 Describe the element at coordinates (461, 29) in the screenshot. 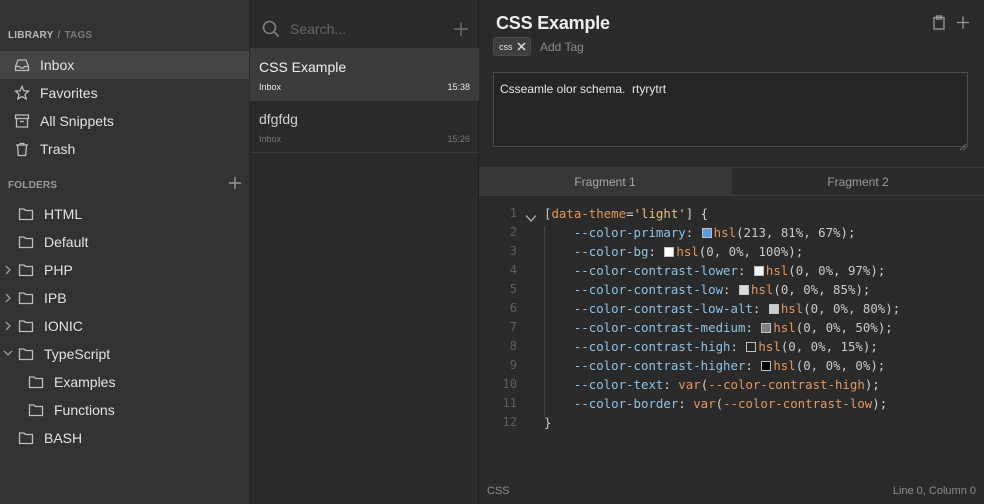

I see `add-snippet-icon` at that location.